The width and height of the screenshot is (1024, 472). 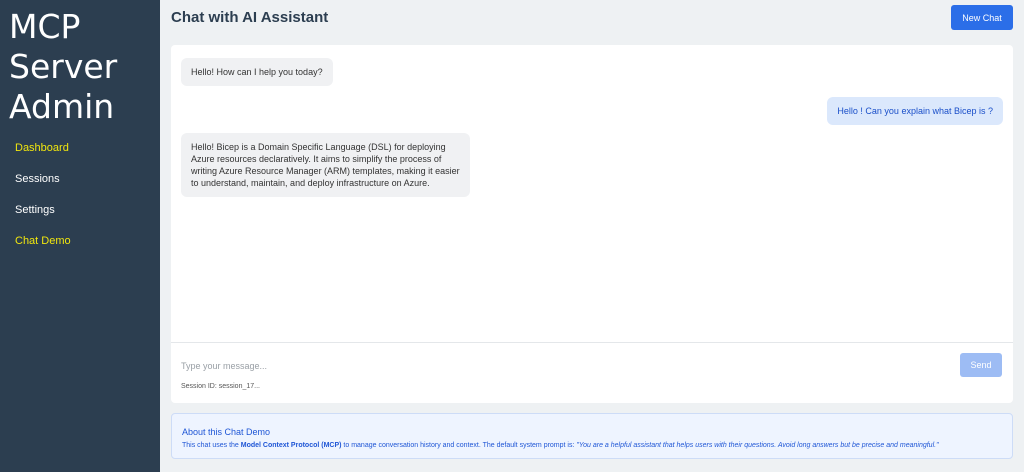 I want to click on sidebar-item-sessions: Sessions, so click(x=80, y=185).